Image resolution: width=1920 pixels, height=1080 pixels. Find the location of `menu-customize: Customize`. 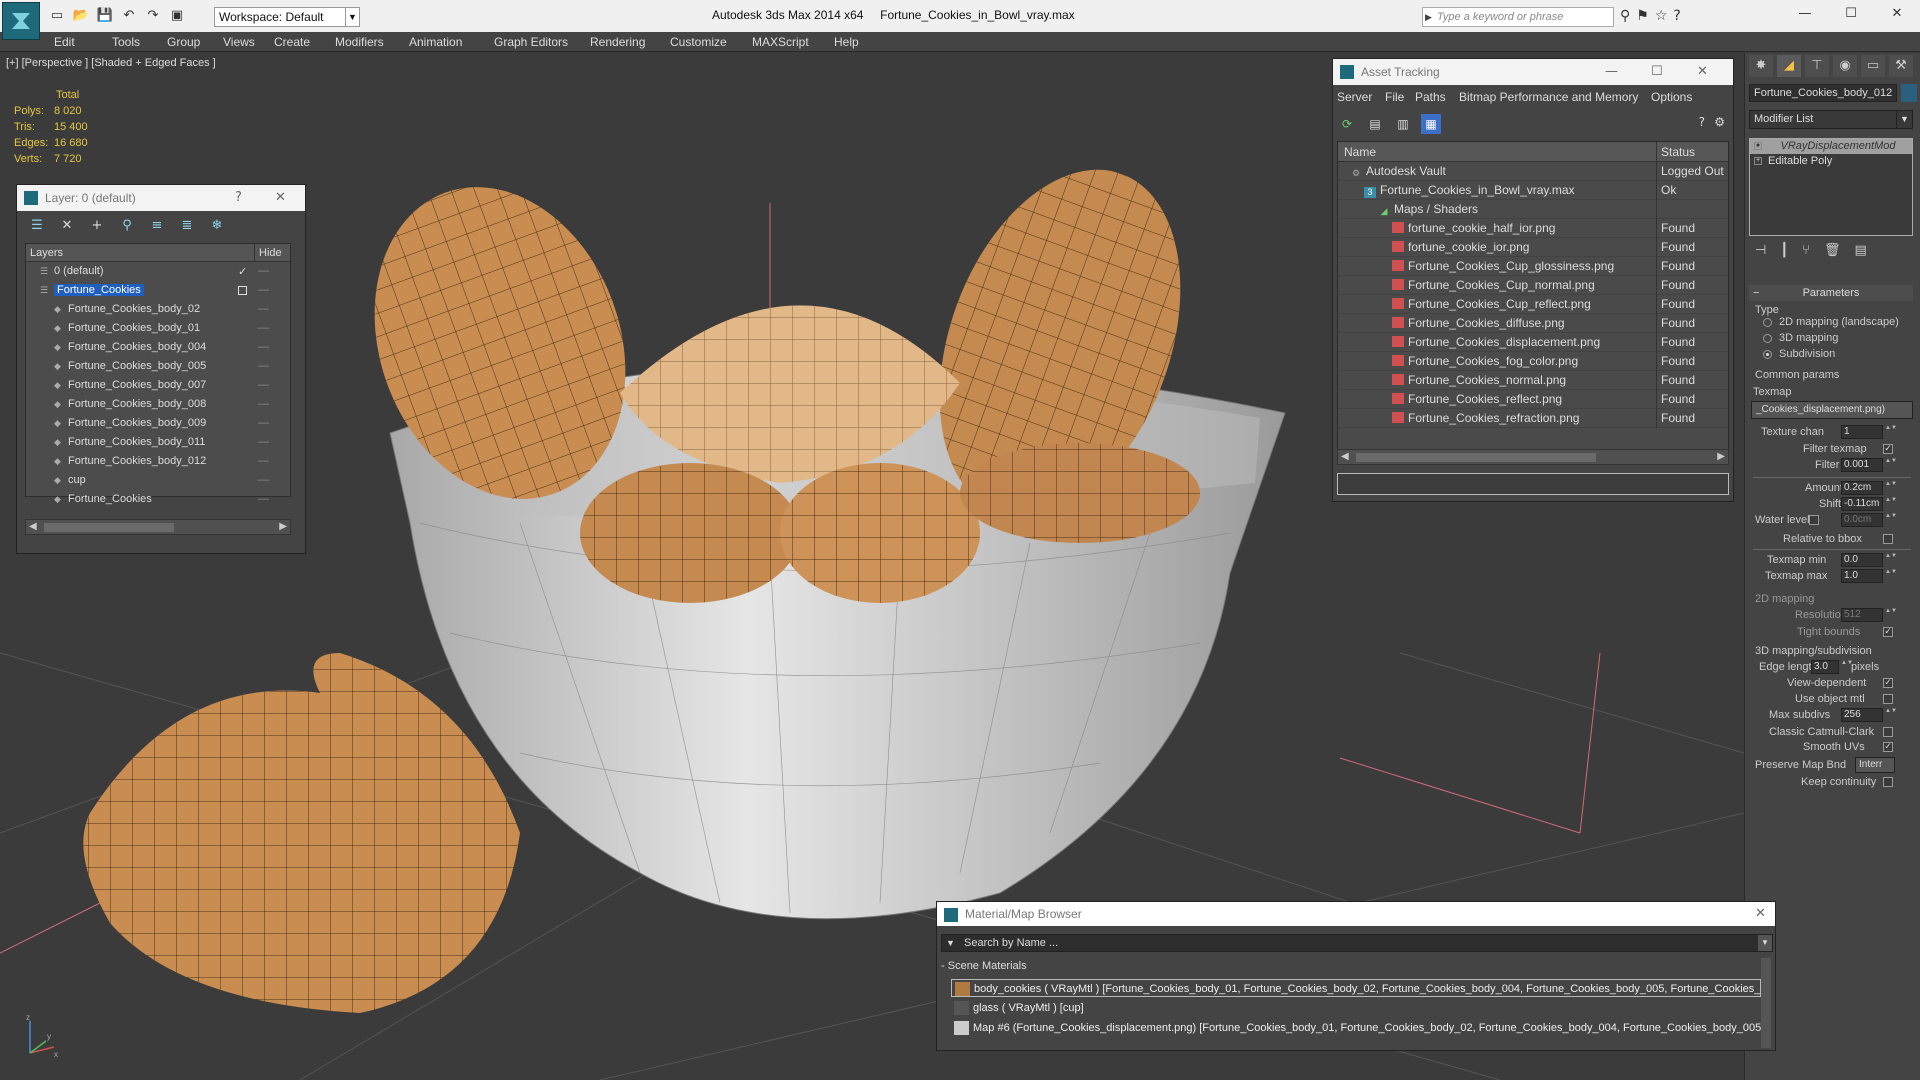

menu-customize: Customize is located at coordinates (698, 42).